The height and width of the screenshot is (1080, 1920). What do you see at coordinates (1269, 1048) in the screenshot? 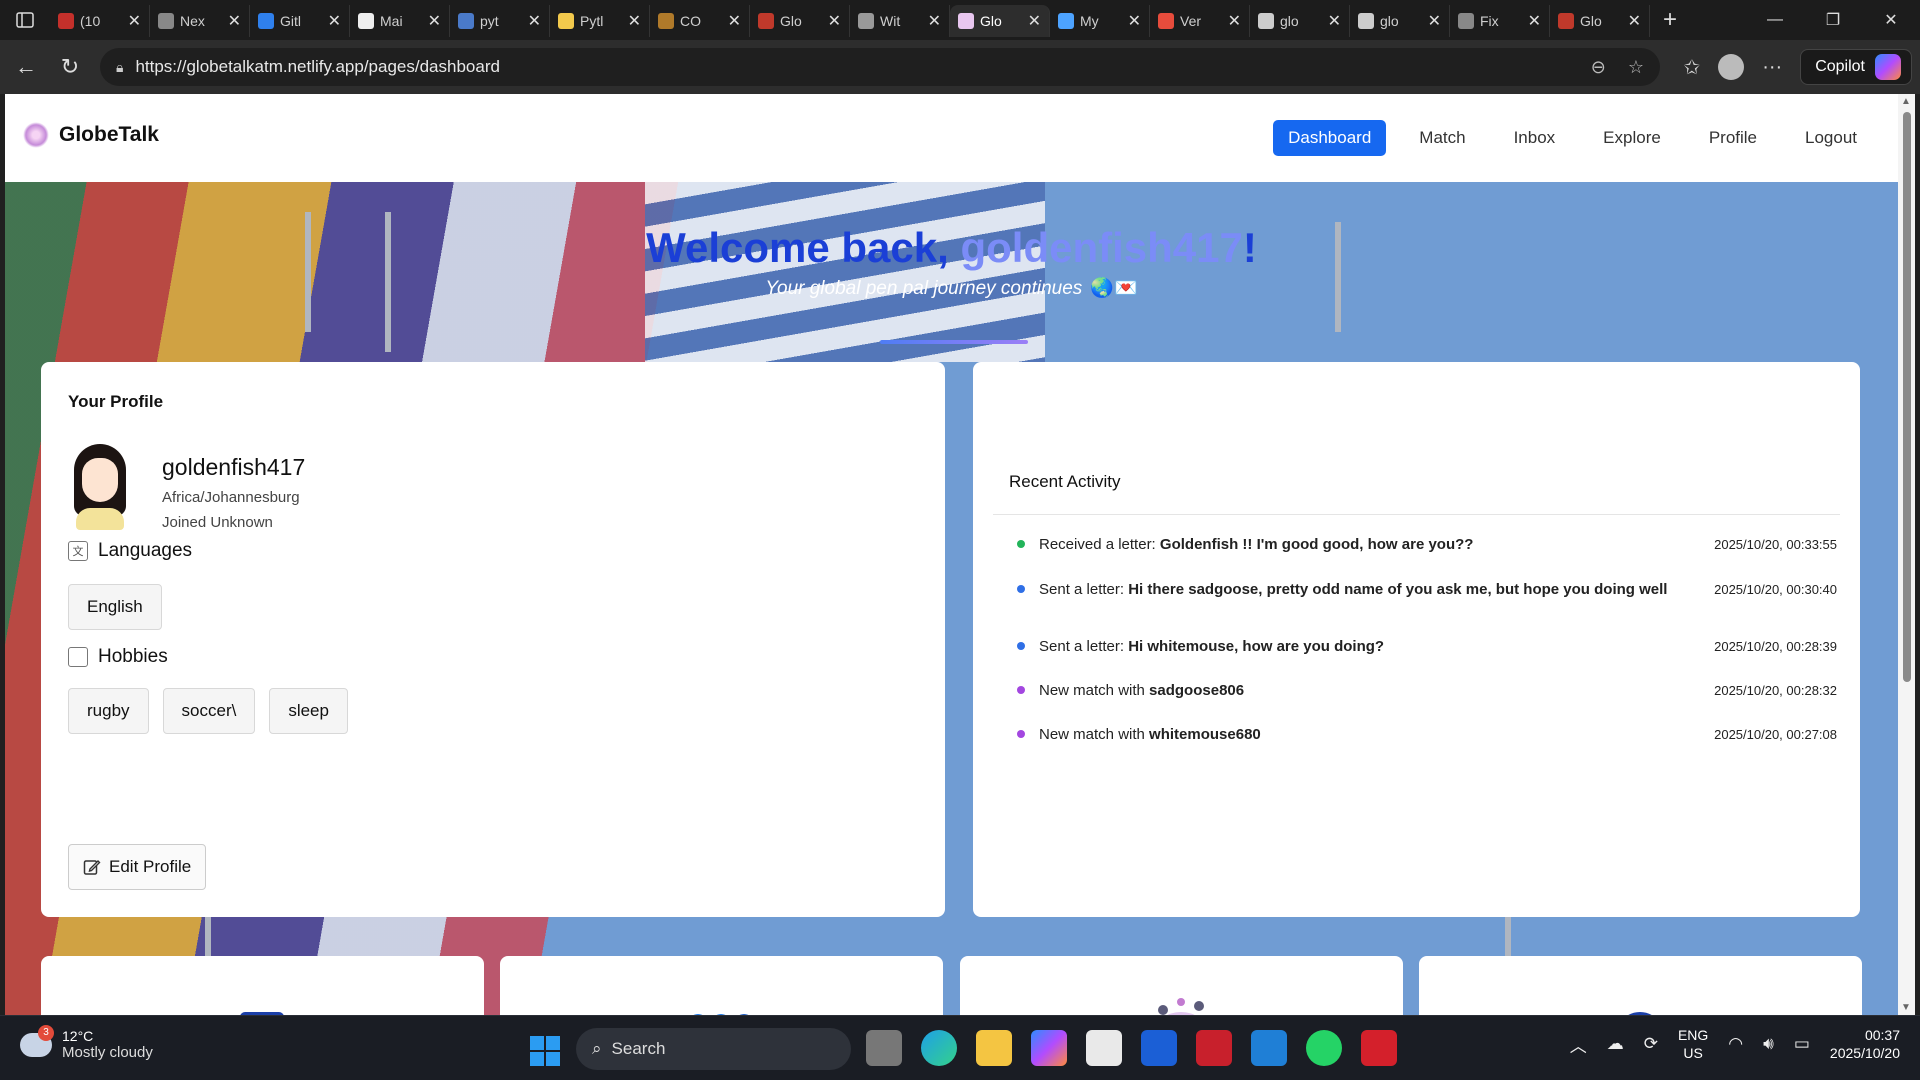
I see `vscode-icon` at bounding box center [1269, 1048].